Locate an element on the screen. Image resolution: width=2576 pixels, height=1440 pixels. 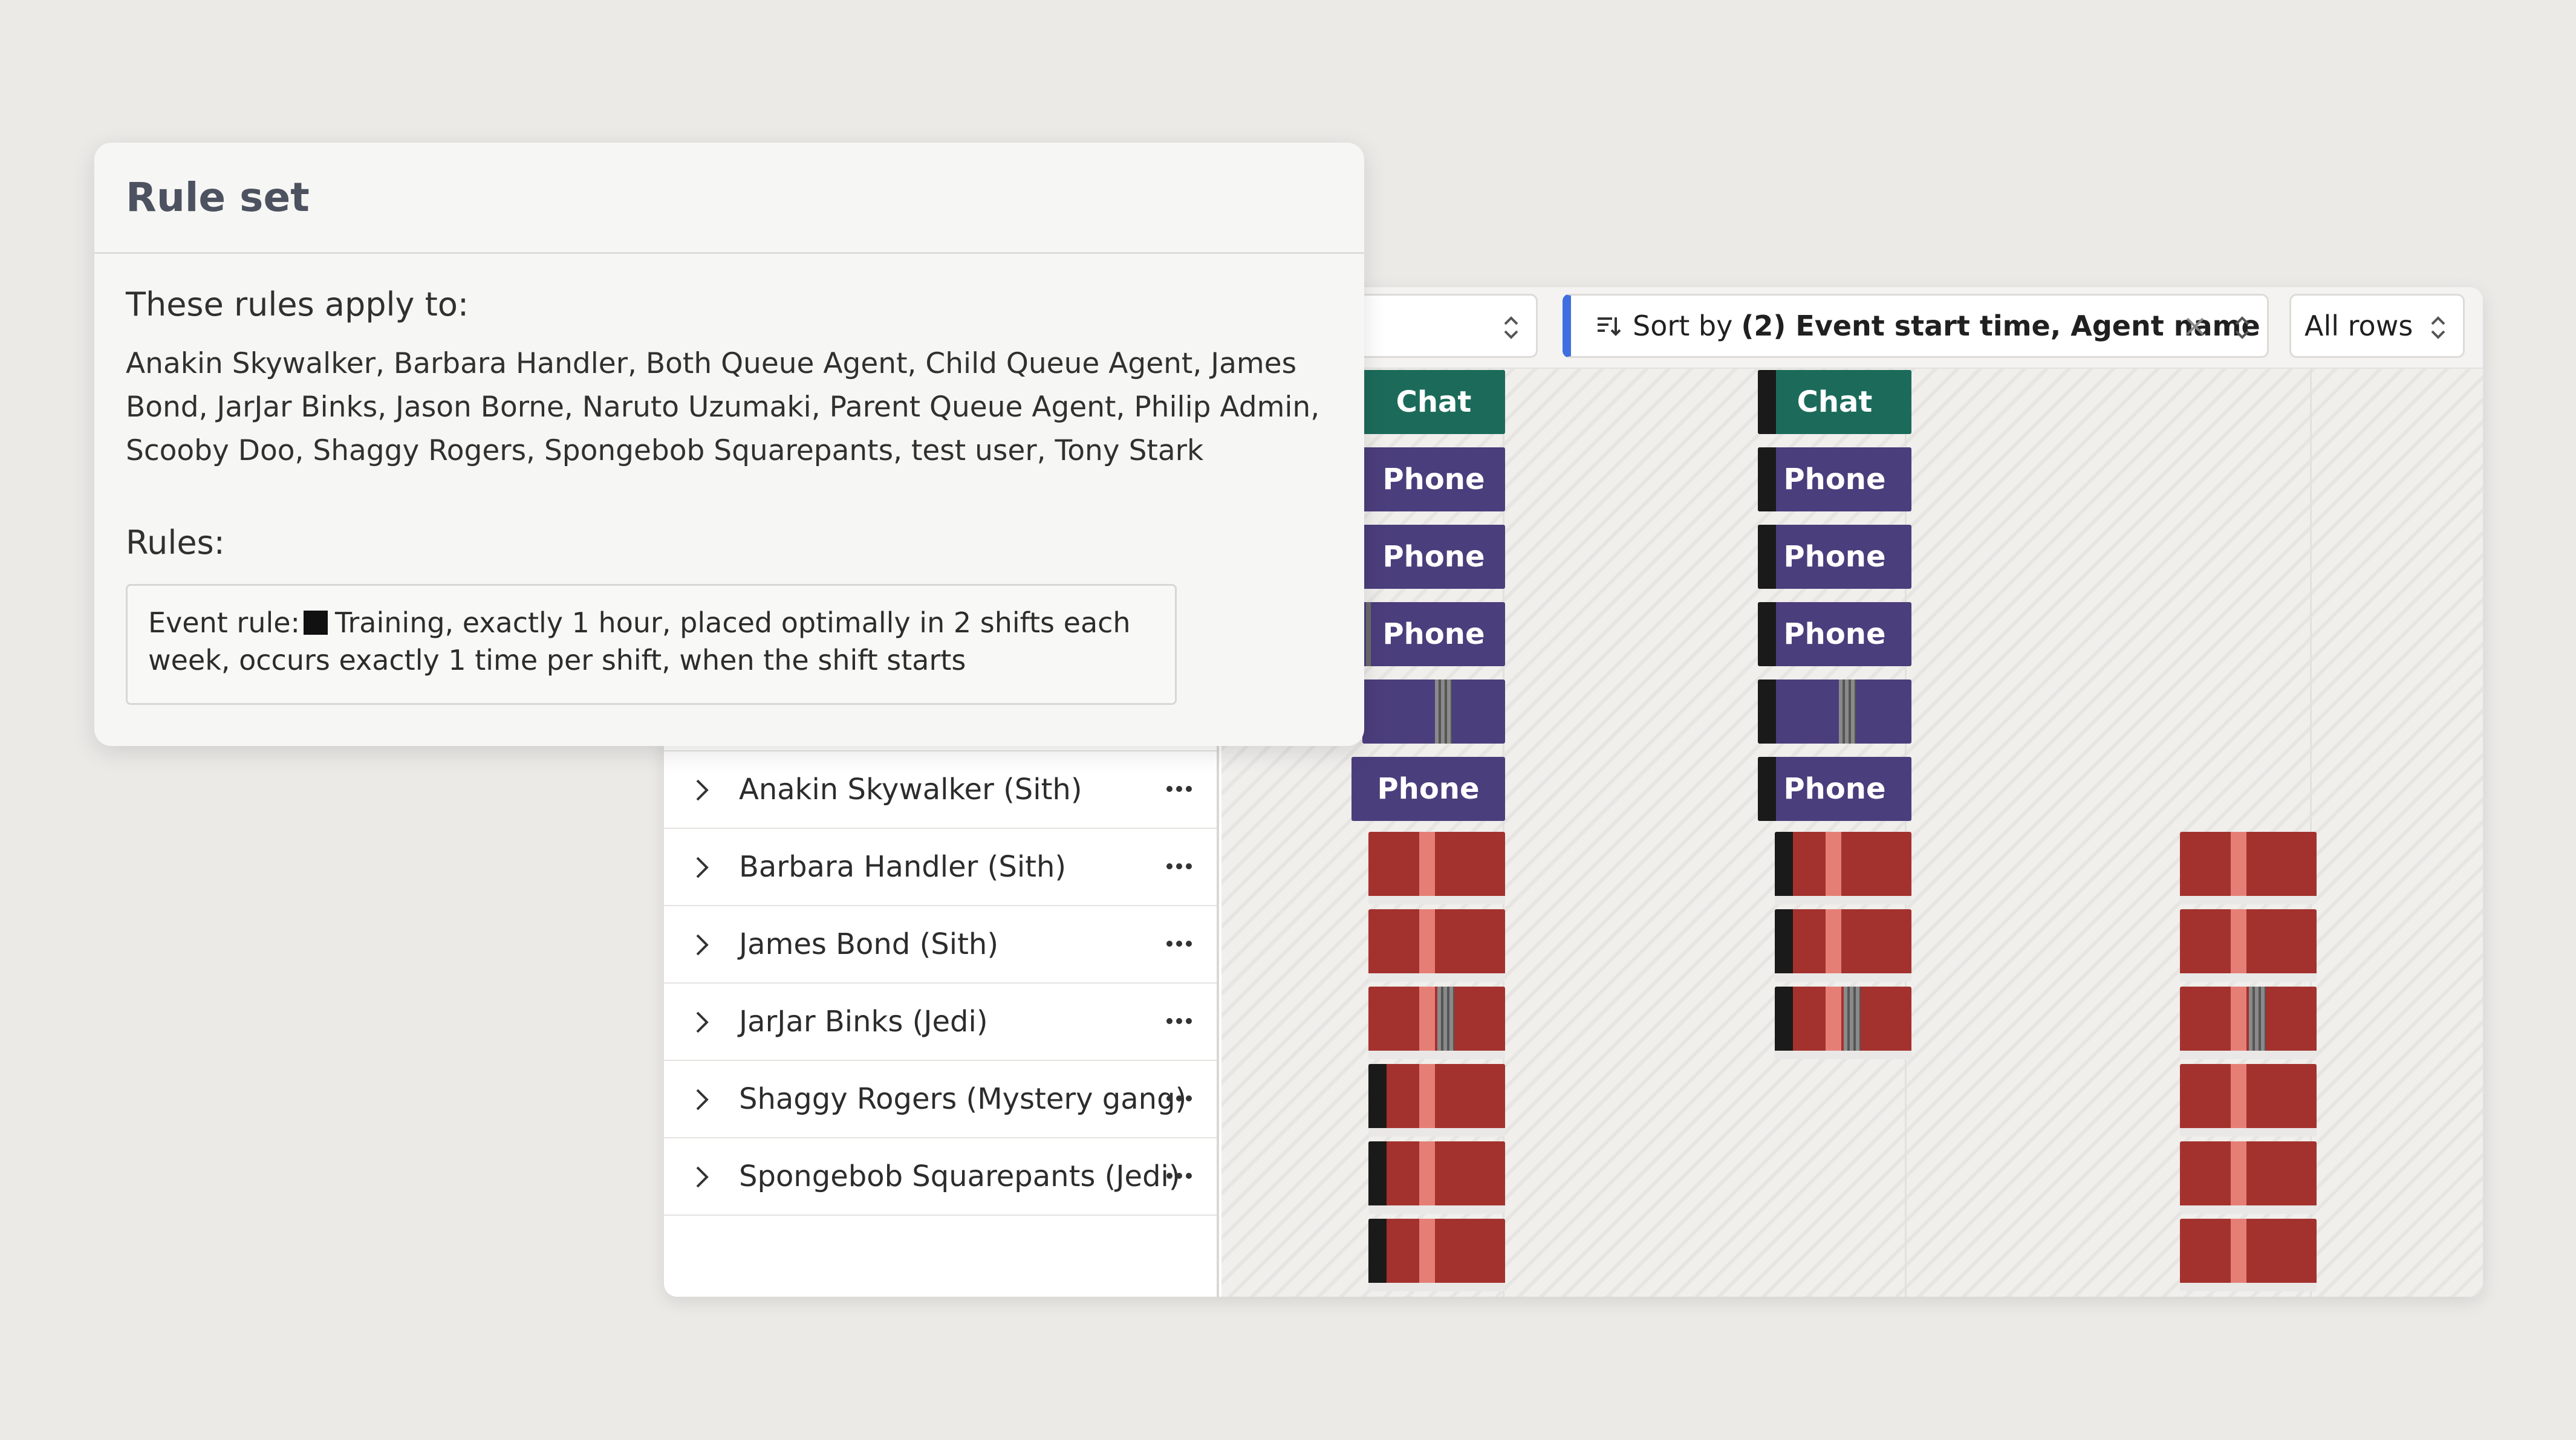
agent-row: Anakin Skywalker (Sith) is located at coordinates (941, 790).